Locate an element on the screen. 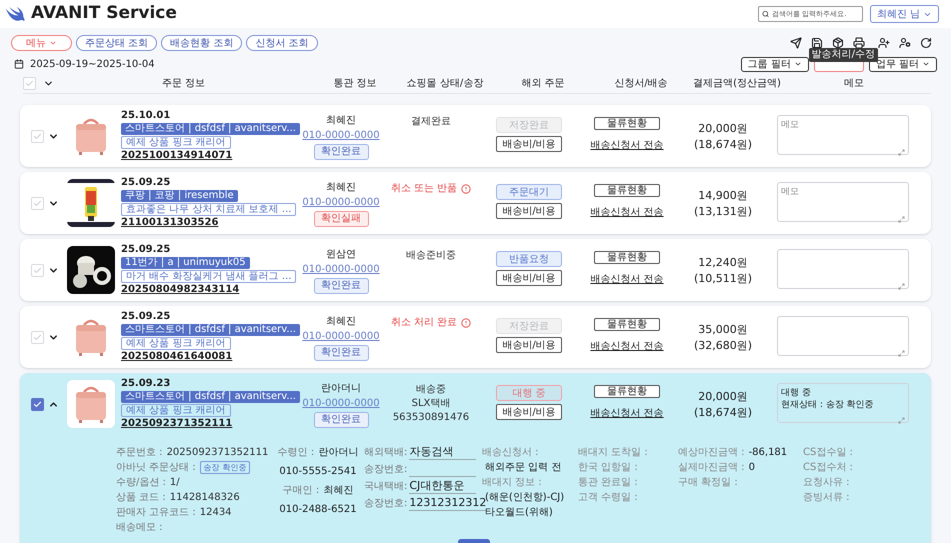  nav-button: 신청서 조회 is located at coordinates (282, 43).